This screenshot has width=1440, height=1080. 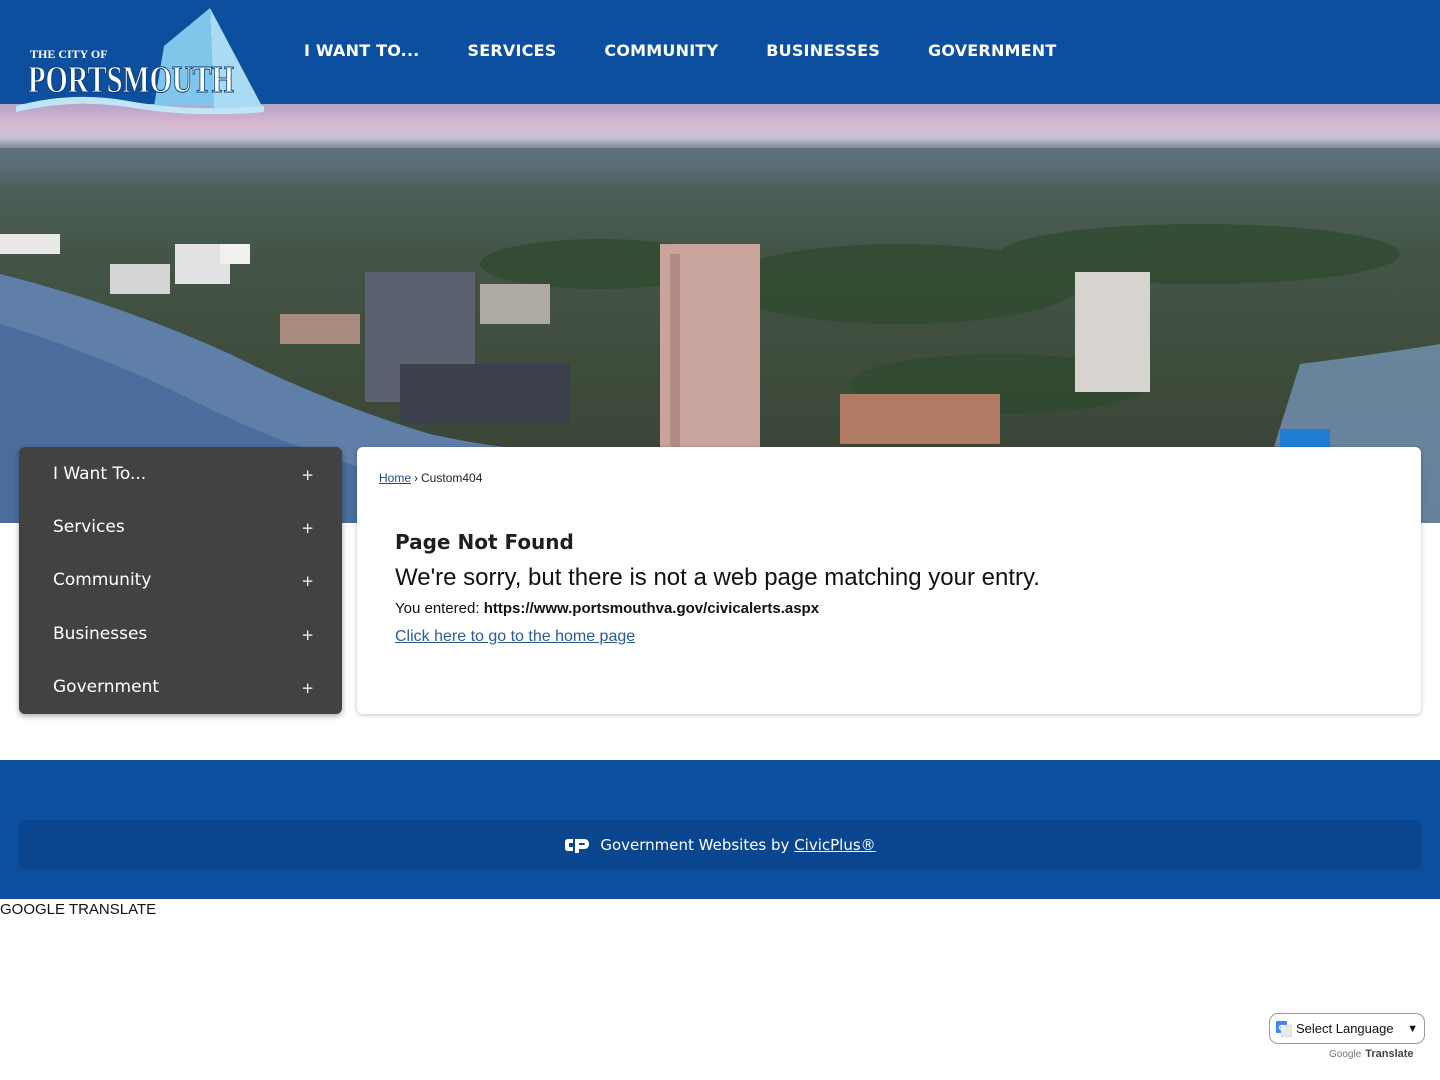 What do you see at coordinates (180, 473) in the screenshot?
I see `sidebar-item-i-want-to: I Want To... +` at bounding box center [180, 473].